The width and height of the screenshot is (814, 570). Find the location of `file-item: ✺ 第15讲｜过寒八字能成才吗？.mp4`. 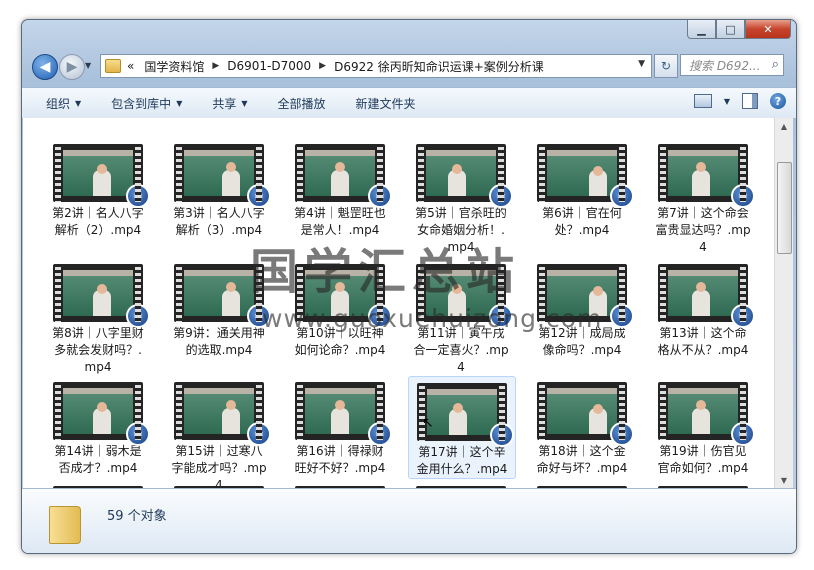

file-item: ✺ 第15讲｜过寒八字能成才吗？.mp4 is located at coordinates (219, 432).